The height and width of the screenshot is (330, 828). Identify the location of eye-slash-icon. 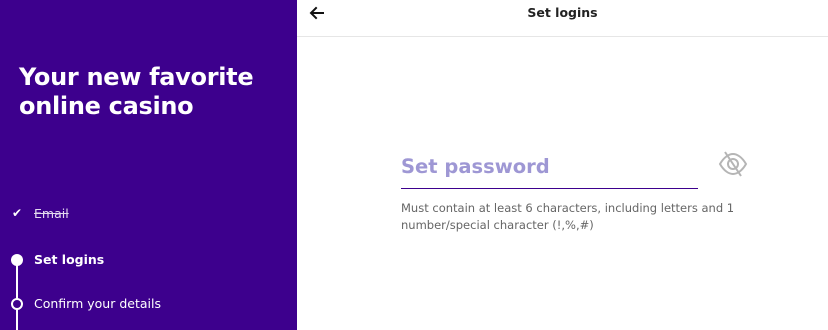
(733, 164).